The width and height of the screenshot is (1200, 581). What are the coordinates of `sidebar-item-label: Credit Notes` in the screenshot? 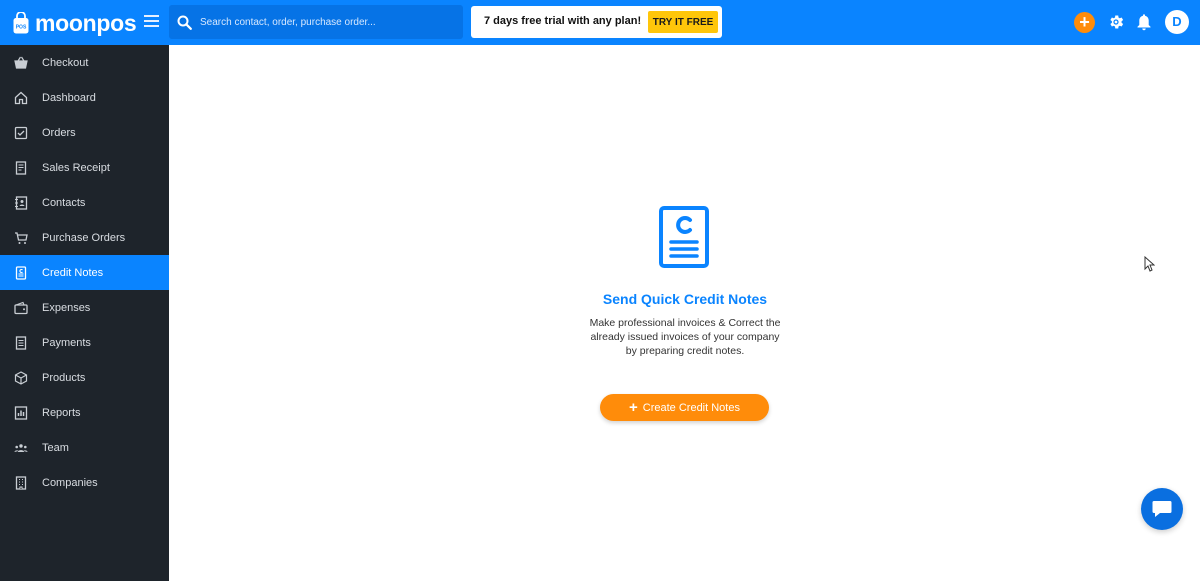 It's located at (73, 272).